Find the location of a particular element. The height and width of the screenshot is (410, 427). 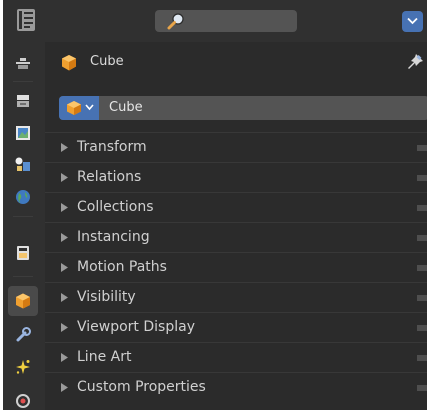

tab-output is located at coordinates (23, 133).